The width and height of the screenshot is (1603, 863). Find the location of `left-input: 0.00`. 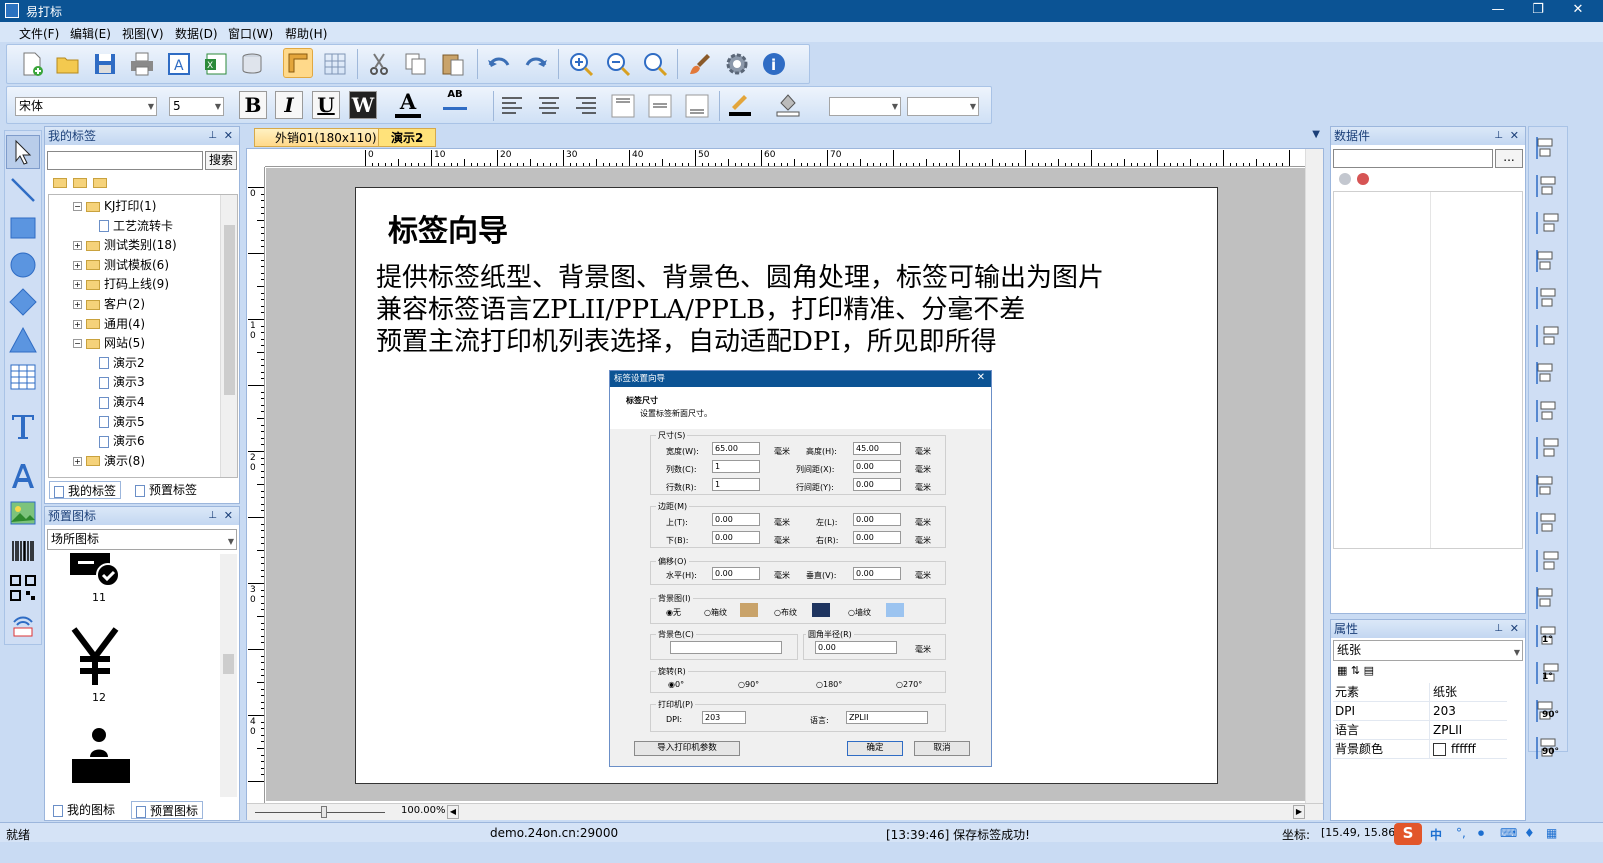

left-input: 0.00 is located at coordinates (877, 519).